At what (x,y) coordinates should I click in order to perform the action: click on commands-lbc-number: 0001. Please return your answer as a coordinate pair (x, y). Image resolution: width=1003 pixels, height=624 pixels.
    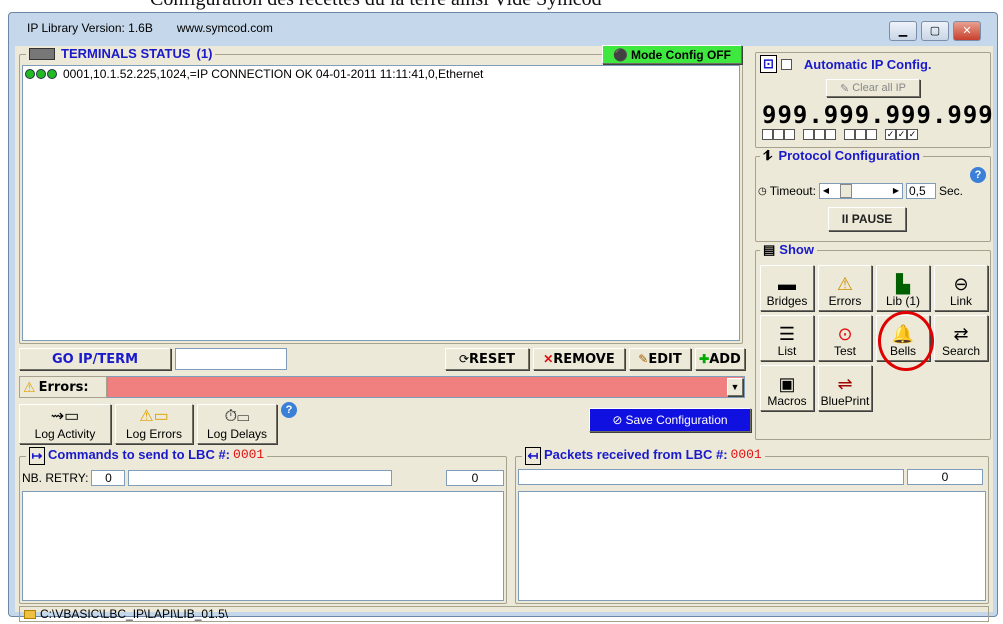
    Looking at the image, I should click on (249, 454).